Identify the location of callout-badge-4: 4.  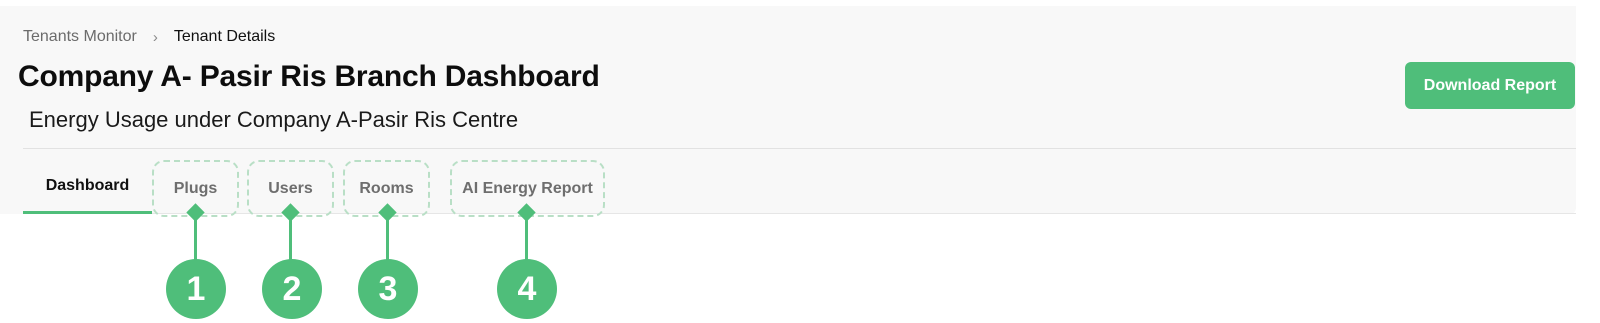
(527, 289).